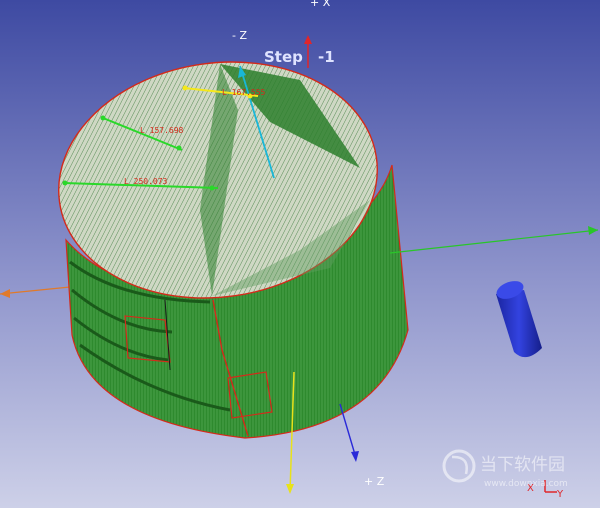 The image size is (600, 508). Describe the element at coordinates (320, 4) in the screenshot. I see `axis-label-plus-x: + X` at that location.